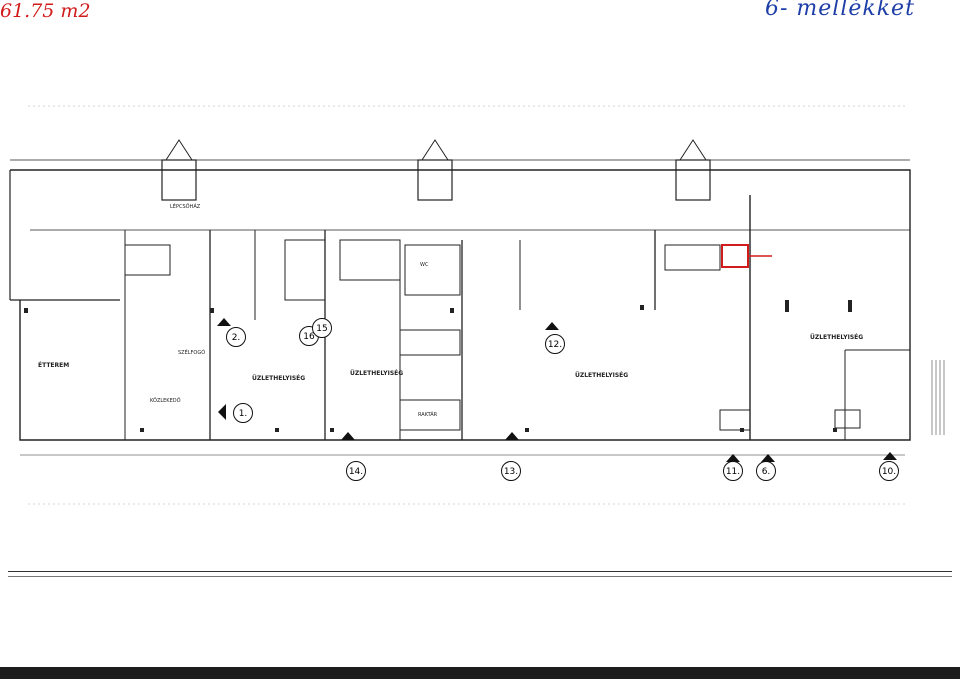 The image size is (960, 679). I want to click on entrance-marker-1: 1., so click(243, 413).